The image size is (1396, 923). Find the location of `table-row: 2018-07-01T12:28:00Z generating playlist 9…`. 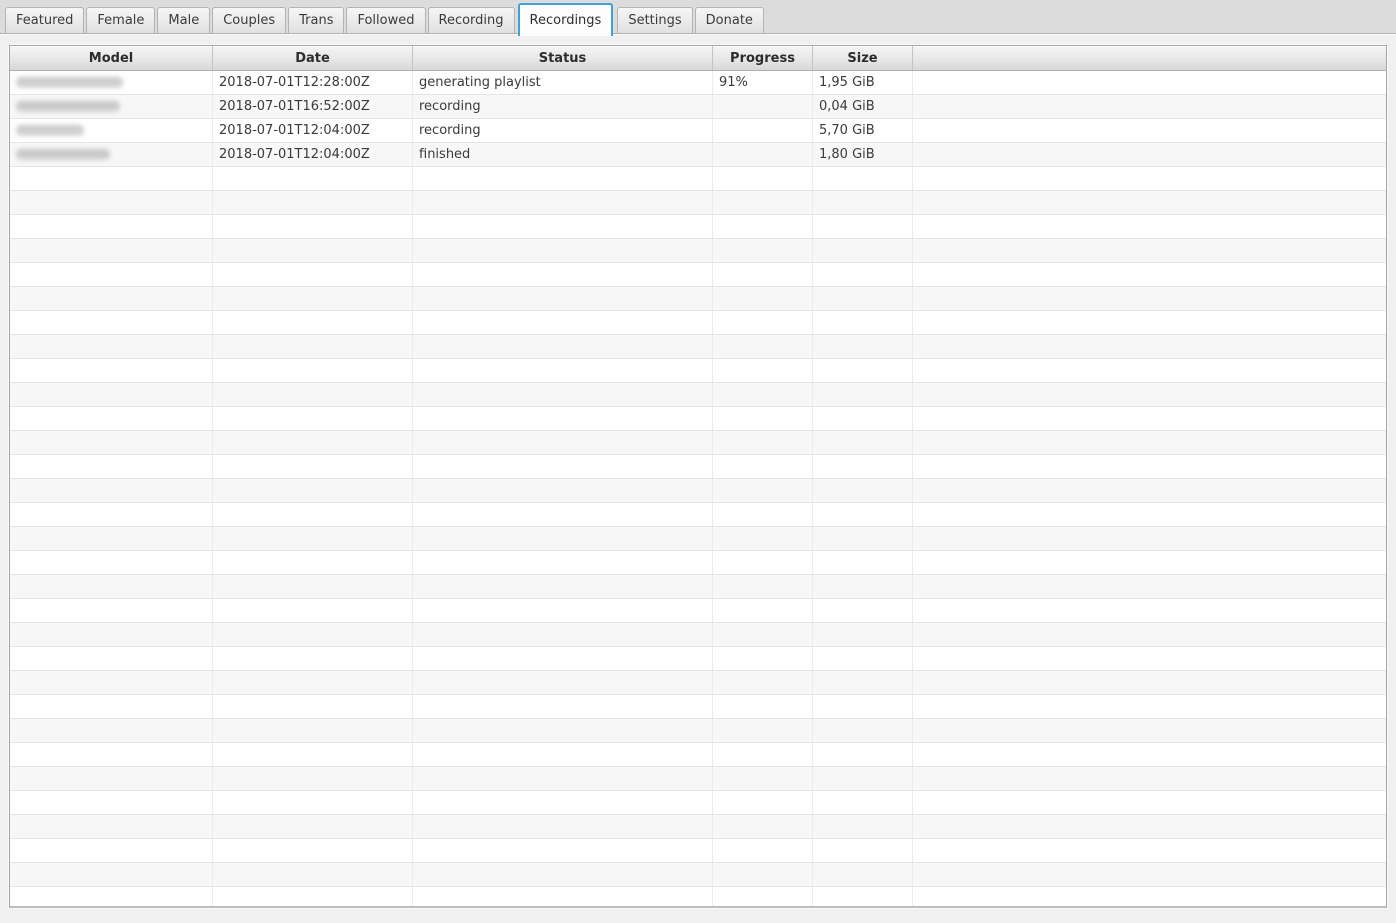

table-row: 2018-07-01T12:28:00Z generating playlist 9… is located at coordinates (698, 83).